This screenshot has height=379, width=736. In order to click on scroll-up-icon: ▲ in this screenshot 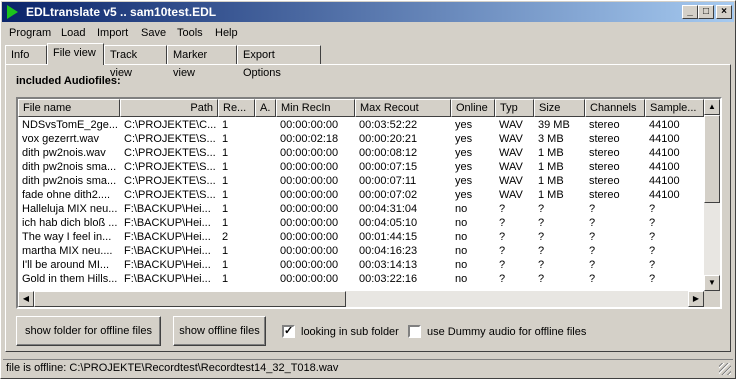, I will do `click(712, 107)`.